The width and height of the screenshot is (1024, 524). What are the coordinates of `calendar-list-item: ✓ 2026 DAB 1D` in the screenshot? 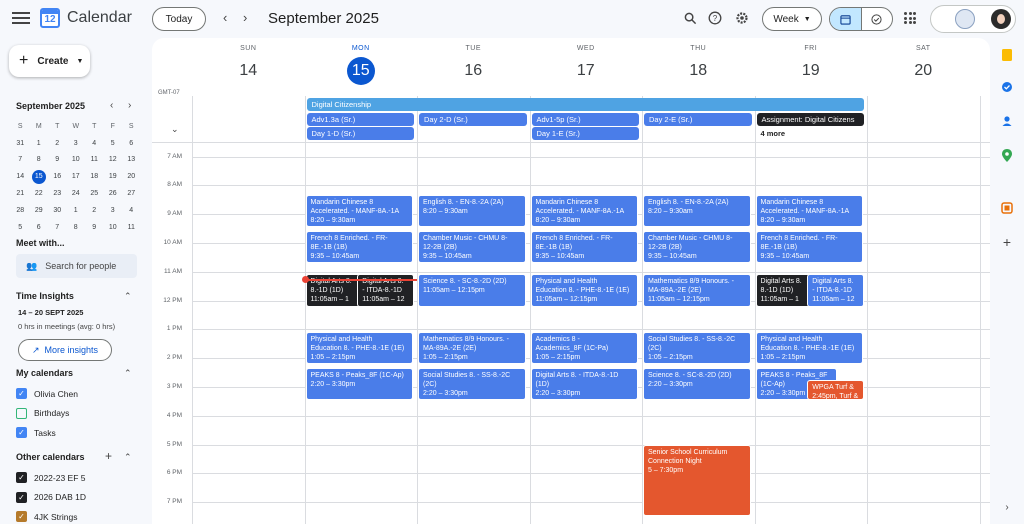 It's located at (51, 497).